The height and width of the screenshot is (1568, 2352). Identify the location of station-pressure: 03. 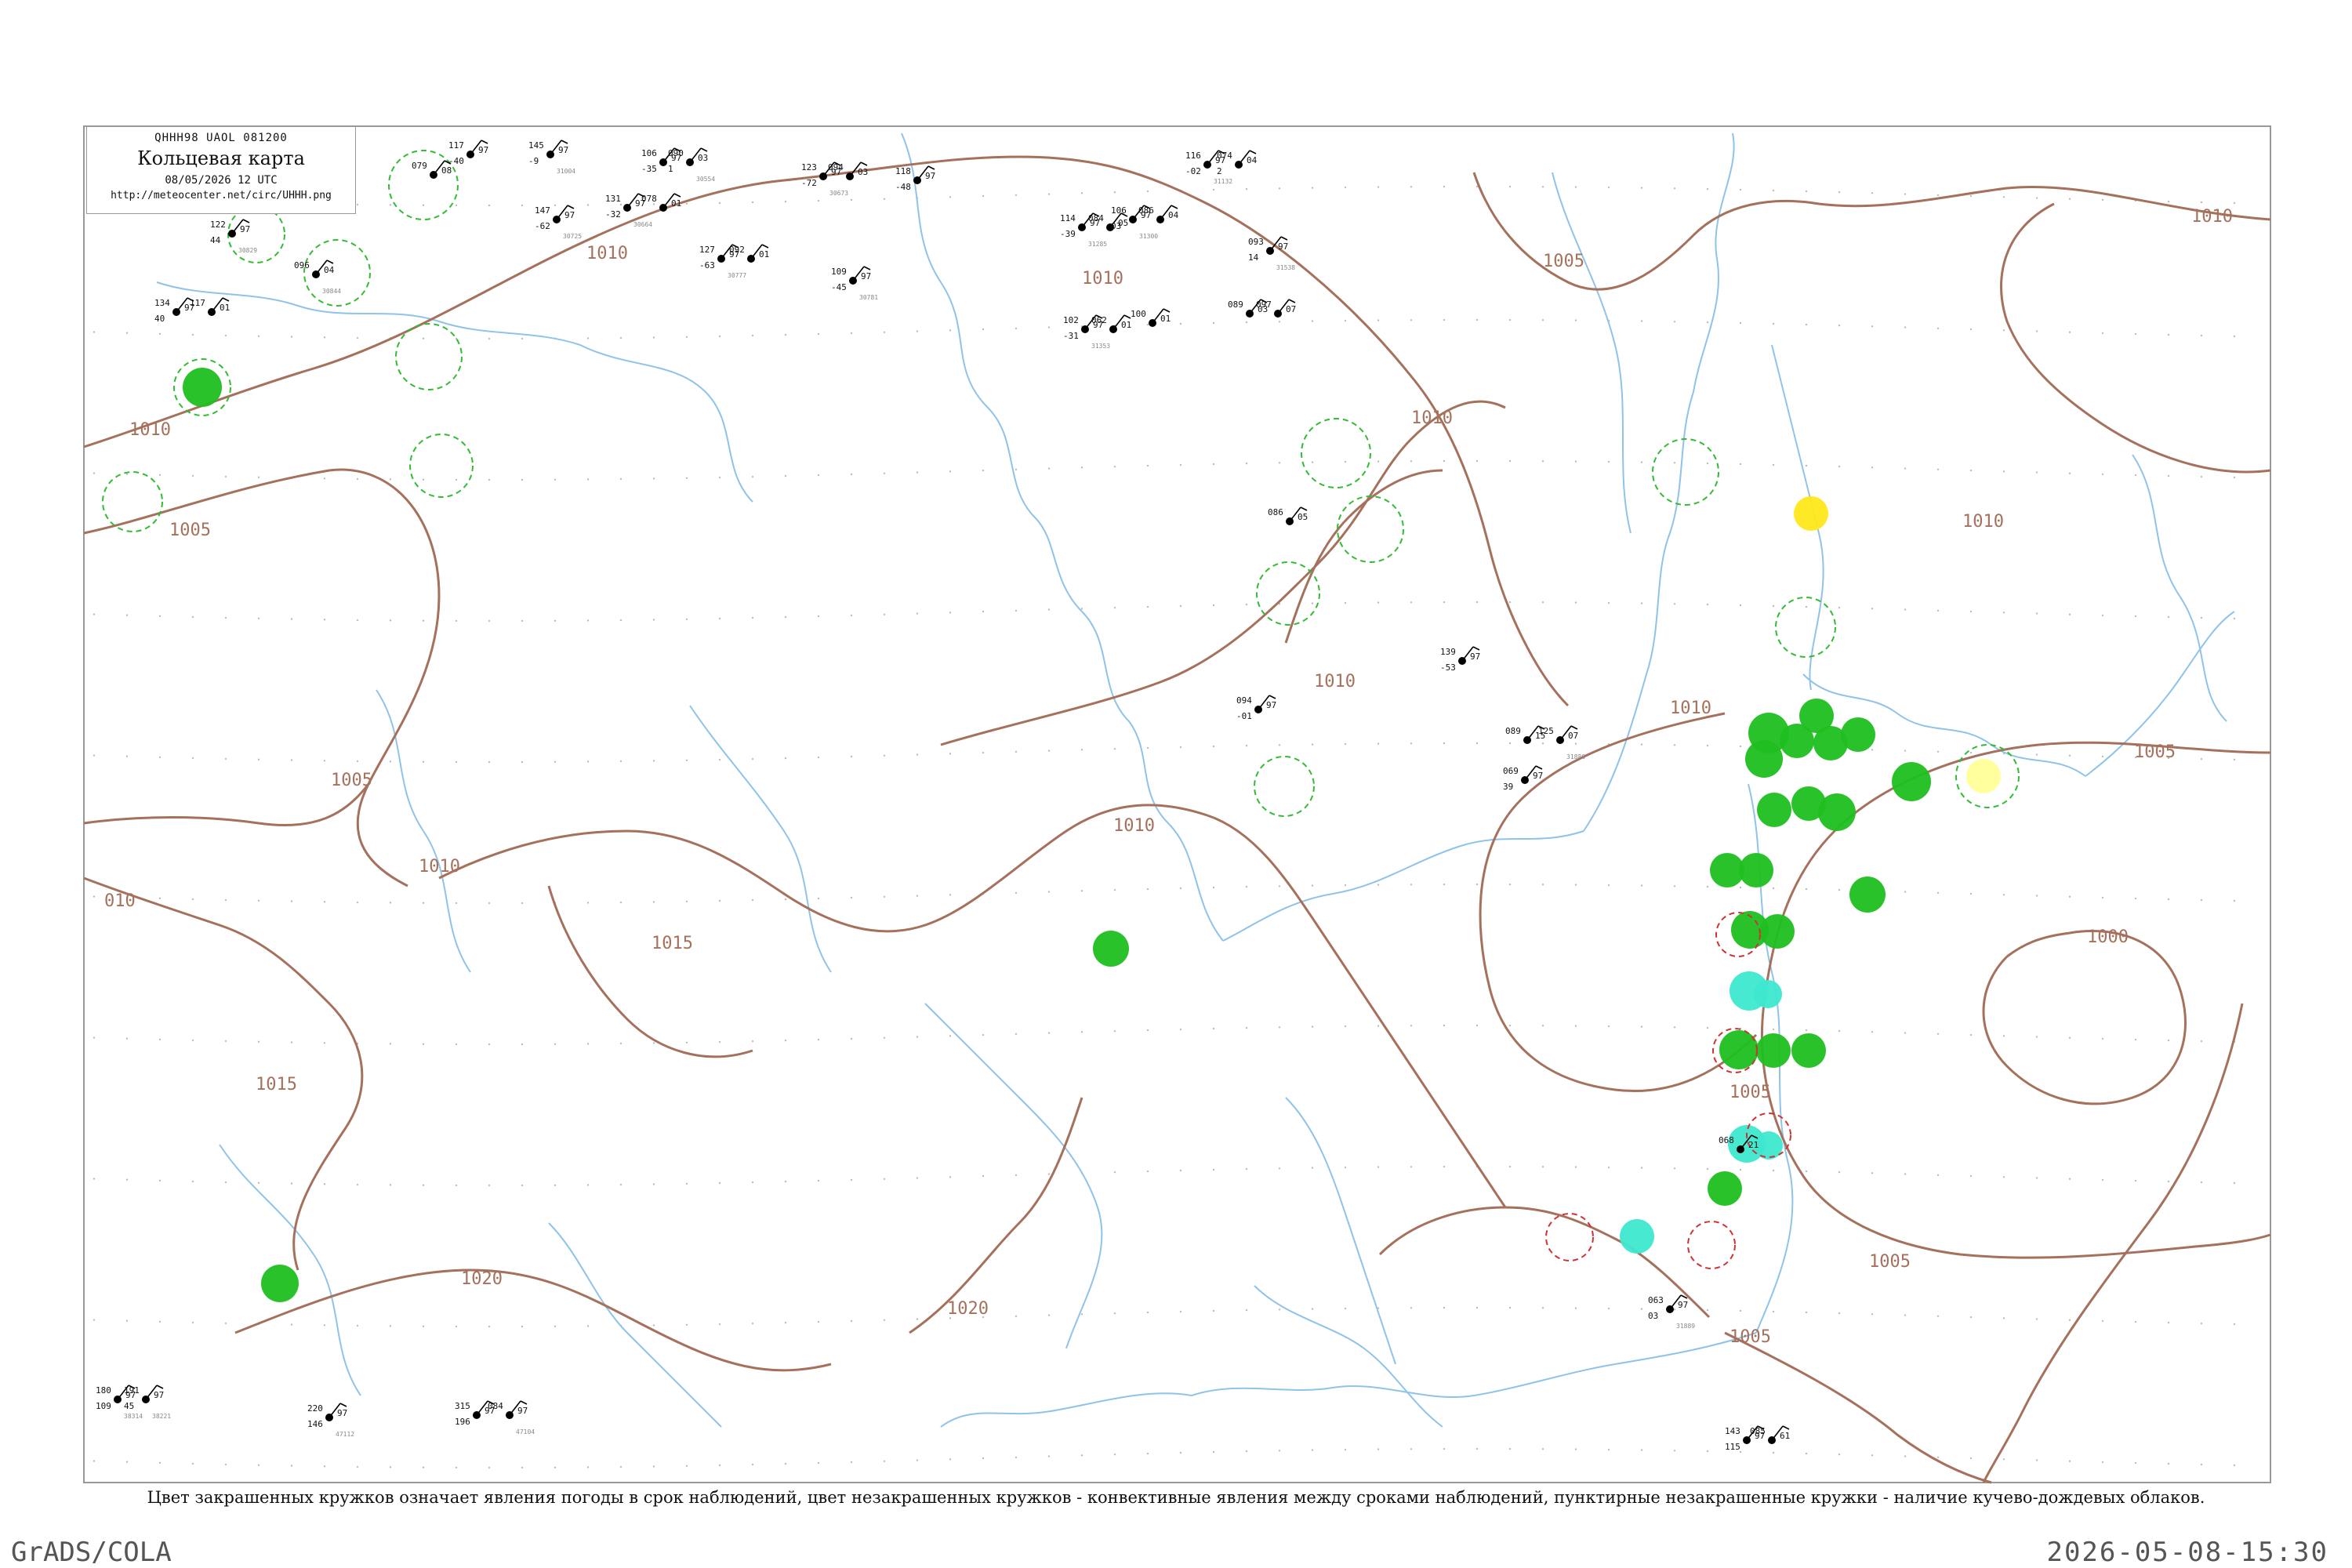
(863, 172).